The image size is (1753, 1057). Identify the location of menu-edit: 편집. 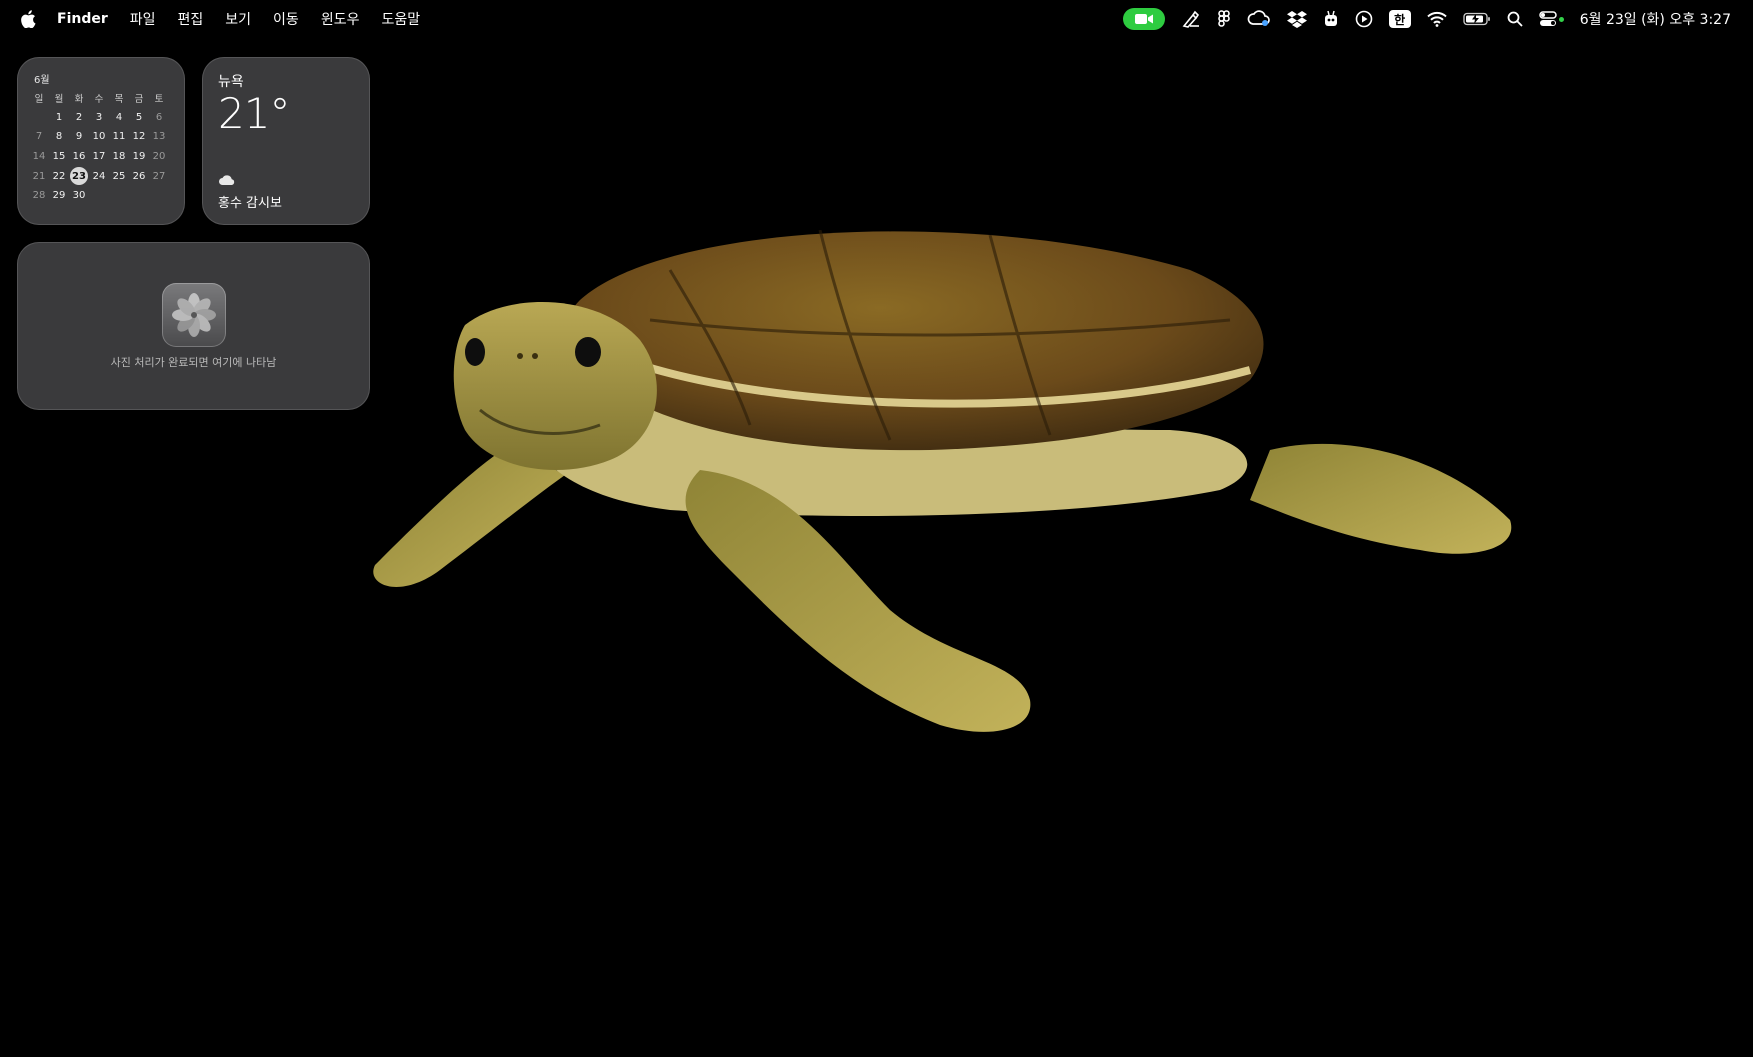
(191, 19).